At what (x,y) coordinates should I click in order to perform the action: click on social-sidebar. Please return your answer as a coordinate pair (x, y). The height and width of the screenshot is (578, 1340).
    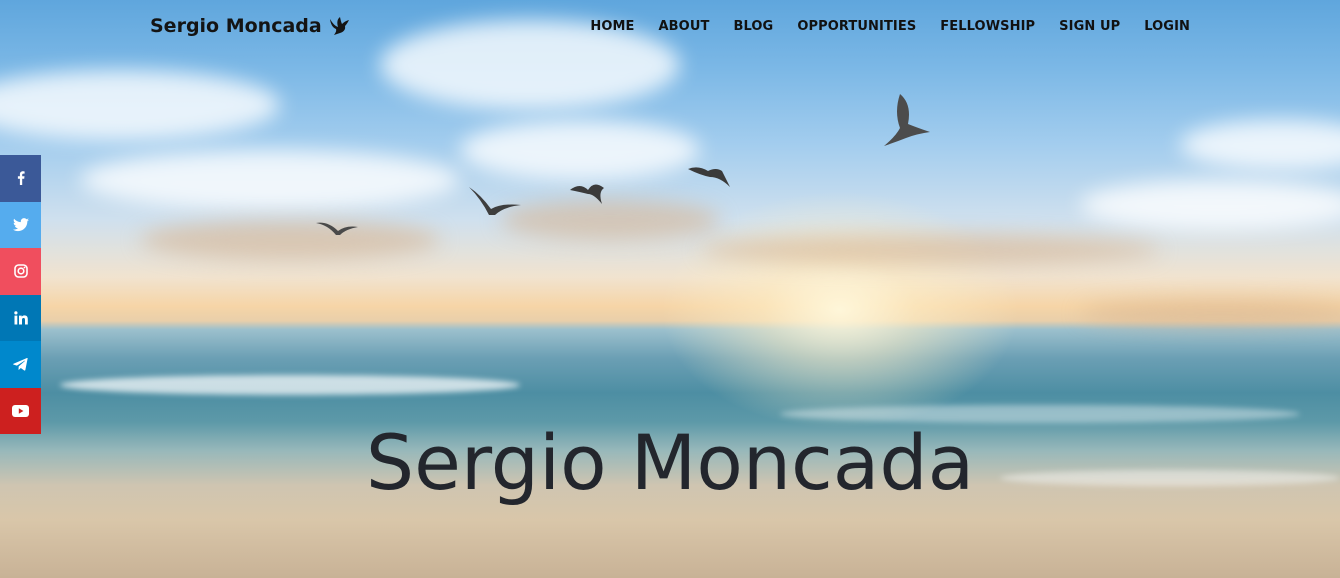
    Looking at the image, I should click on (20, 294).